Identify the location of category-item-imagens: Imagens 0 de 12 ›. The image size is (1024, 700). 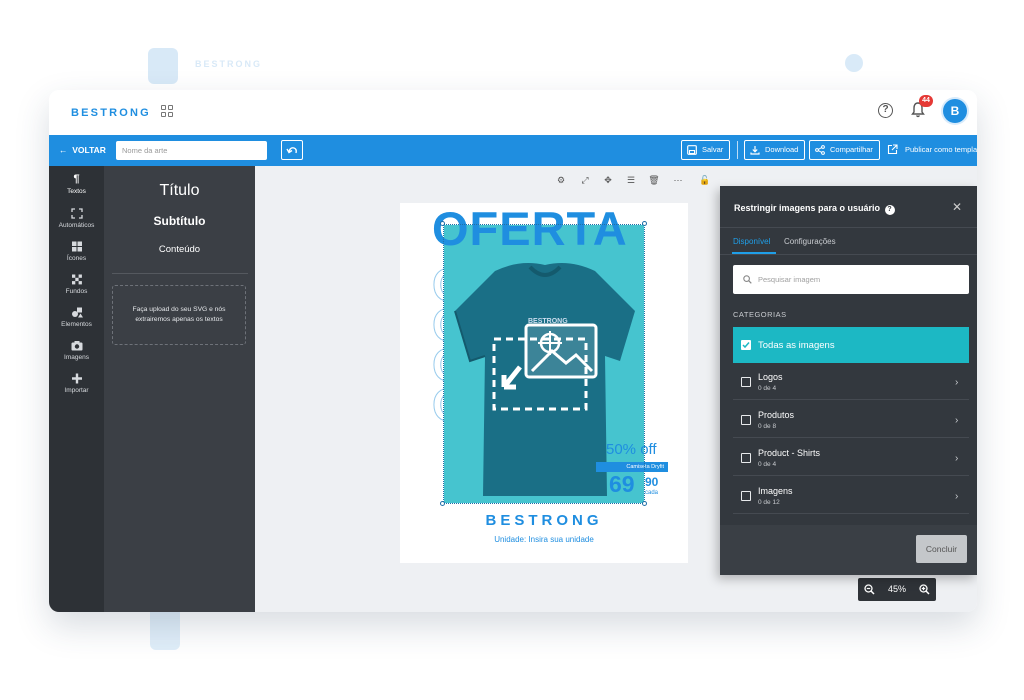
(851, 496).